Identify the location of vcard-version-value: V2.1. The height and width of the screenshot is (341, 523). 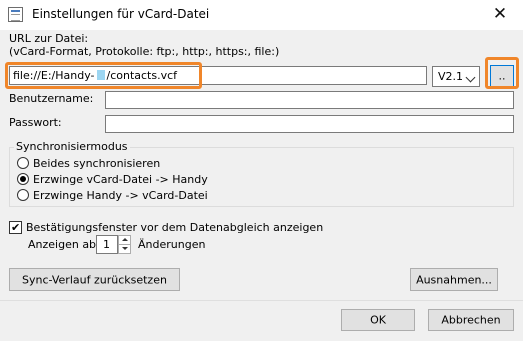
(451, 76).